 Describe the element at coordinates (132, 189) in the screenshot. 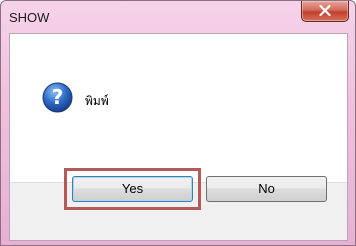

I see `yes-button: Yes` at that location.